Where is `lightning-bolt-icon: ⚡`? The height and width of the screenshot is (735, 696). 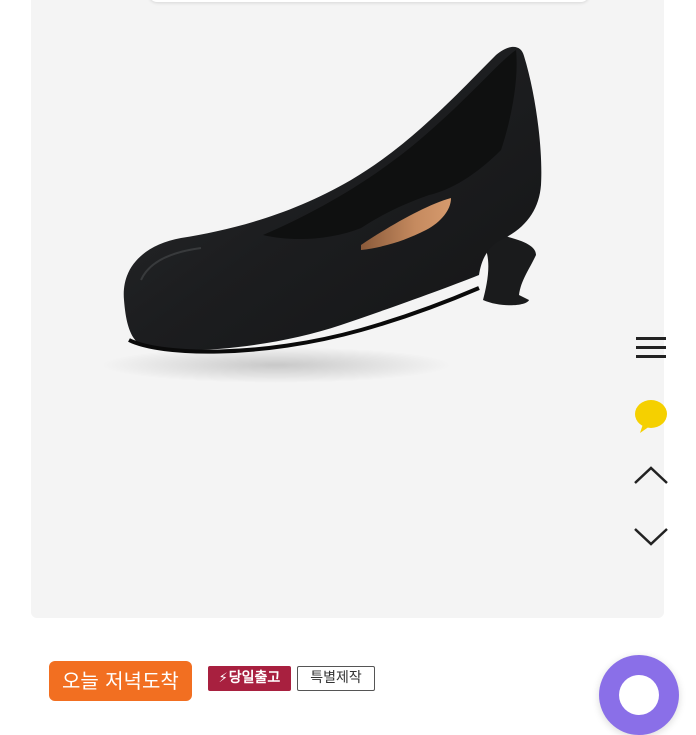
lightning-bolt-icon: ⚡ is located at coordinates (223, 678).